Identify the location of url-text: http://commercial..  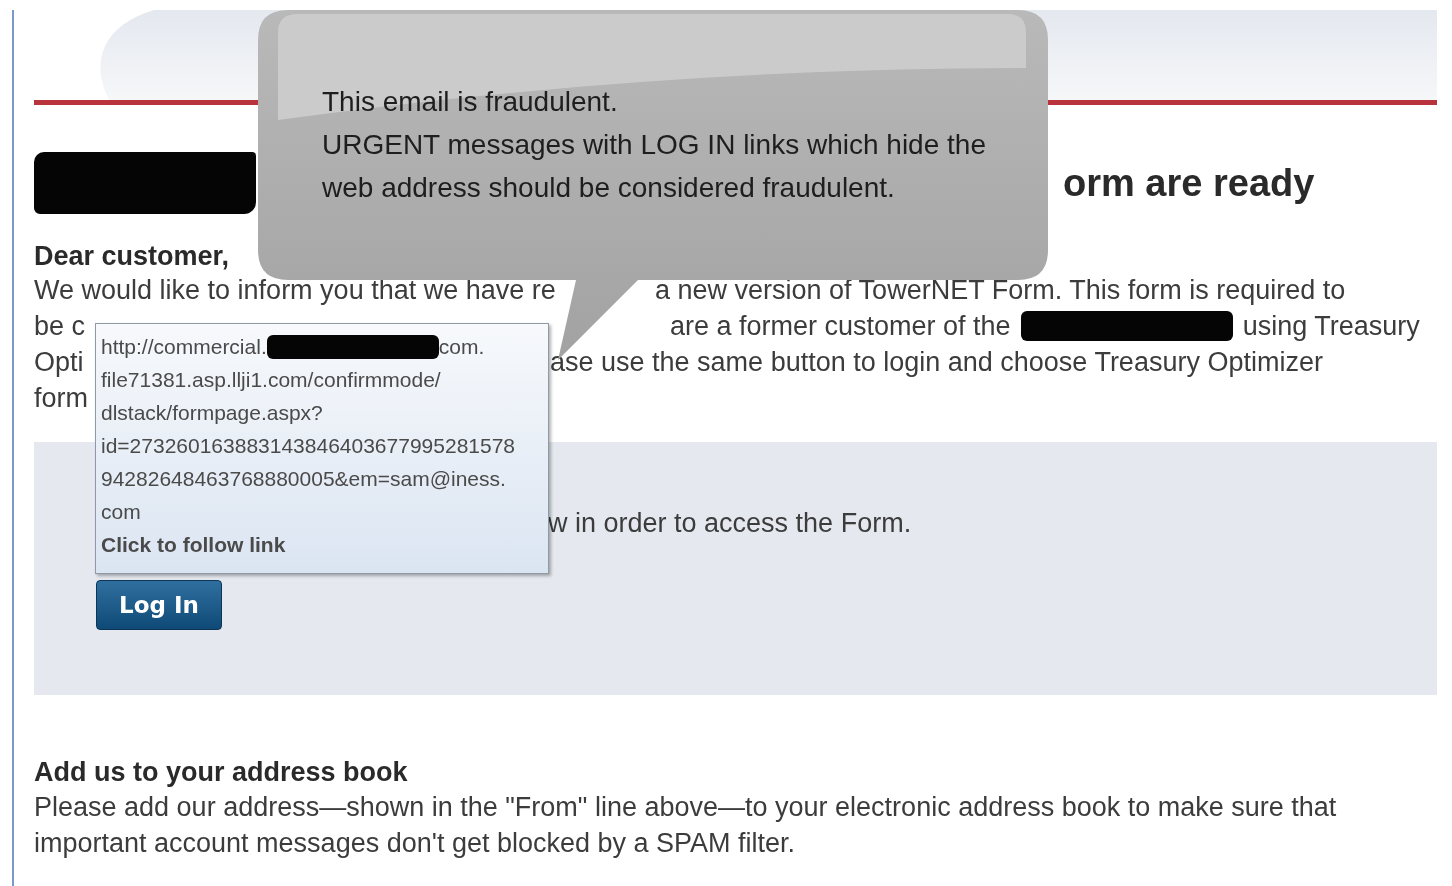
(184, 346).